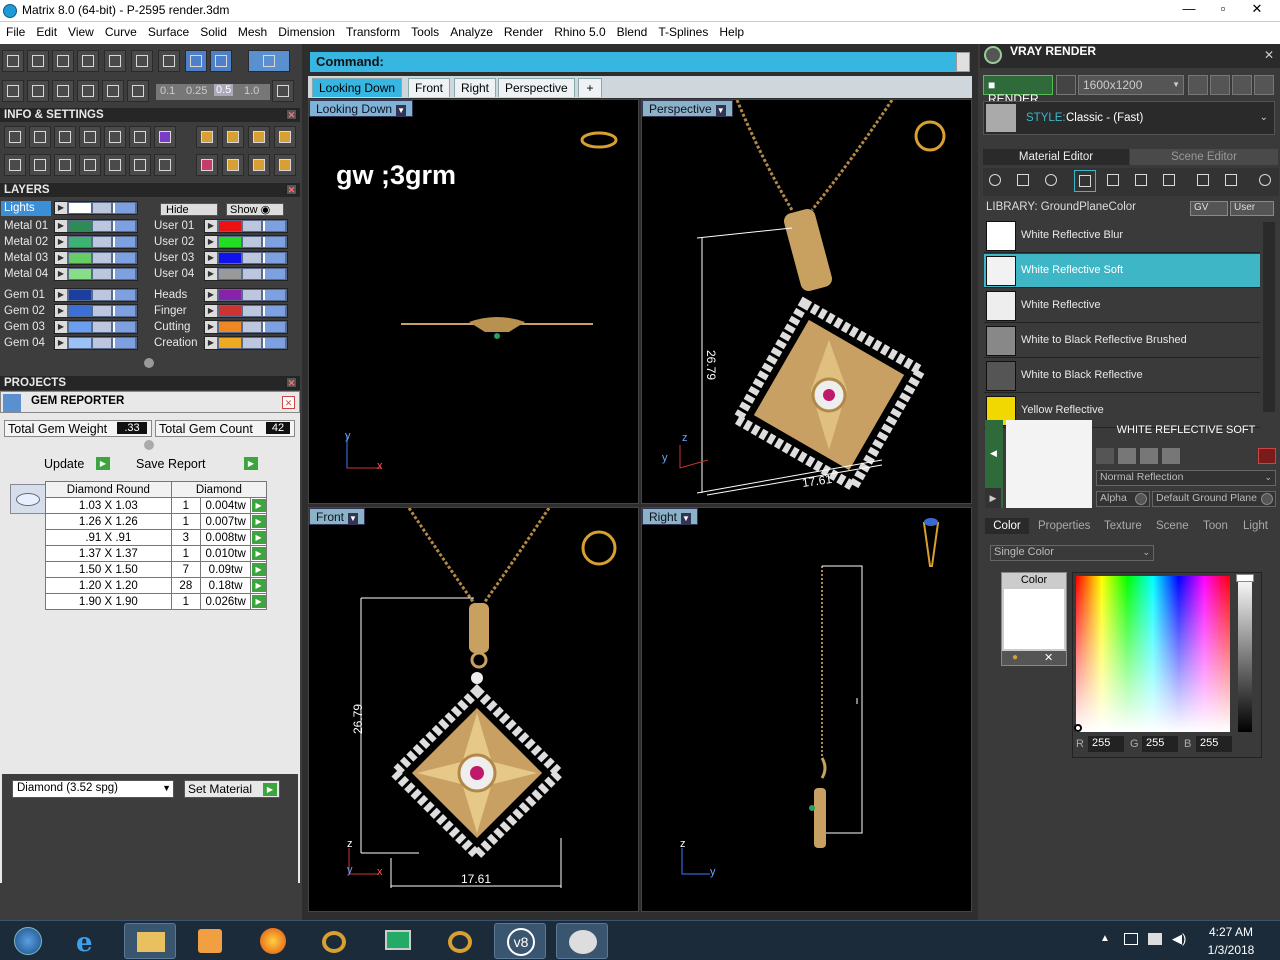 This screenshot has height=960, width=1280. What do you see at coordinates (259, 165) in the screenshot?
I see `scale-icon` at bounding box center [259, 165].